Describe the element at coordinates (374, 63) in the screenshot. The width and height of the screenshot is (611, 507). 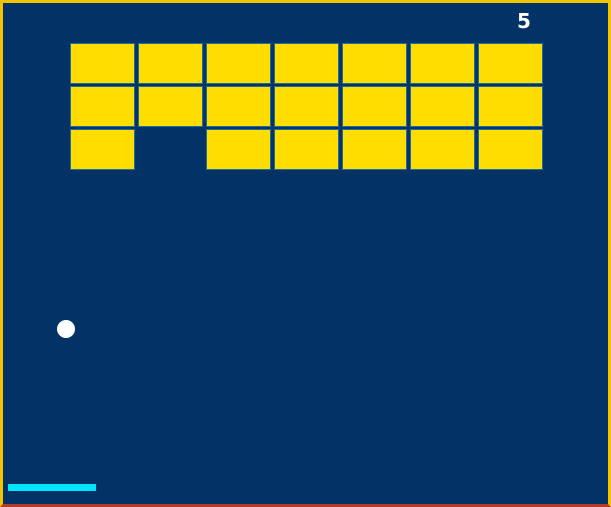
I see `brick-r1-c5` at that location.